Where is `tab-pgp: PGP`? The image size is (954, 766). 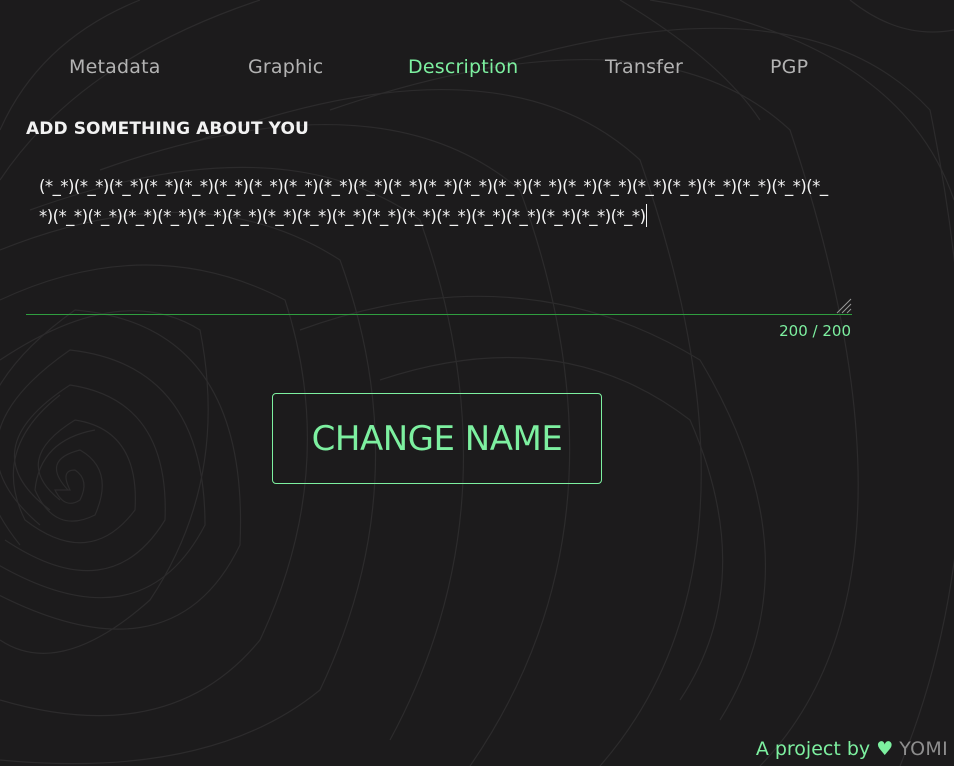 tab-pgp: PGP is located at coordinates (789, 67).